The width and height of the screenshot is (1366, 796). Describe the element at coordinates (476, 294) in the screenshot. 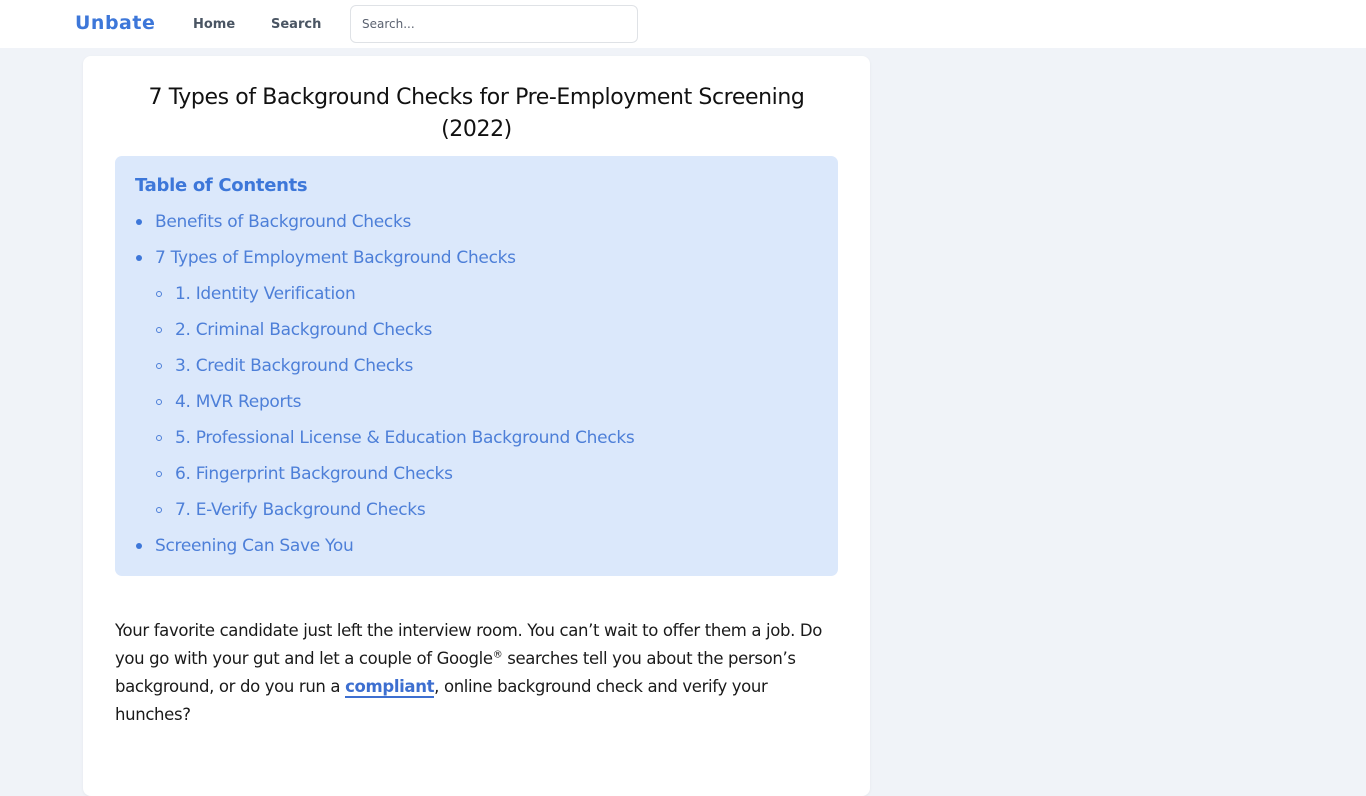

I see `toc-item: 1. Identity Verification` at that location.